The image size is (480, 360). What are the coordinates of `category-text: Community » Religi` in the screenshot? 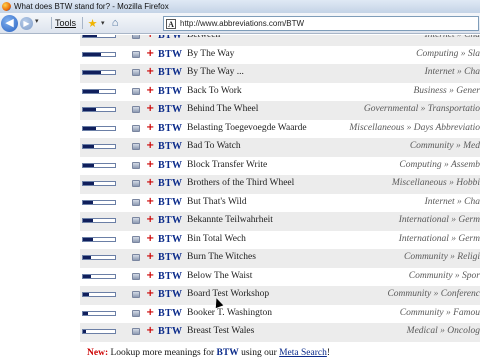 It's located at (442, 257).